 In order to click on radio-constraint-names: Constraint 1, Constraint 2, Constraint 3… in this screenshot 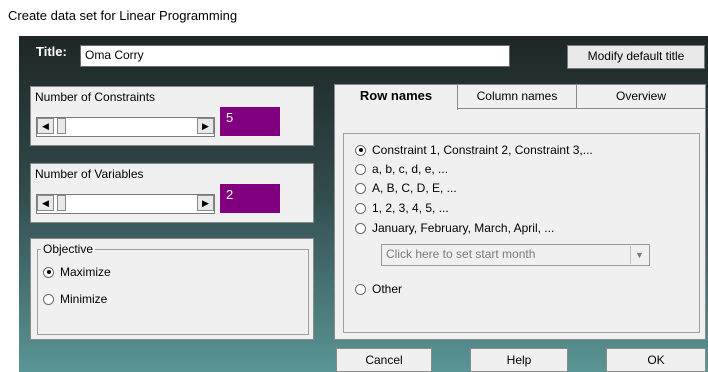, I will do `click(474, 150)`.